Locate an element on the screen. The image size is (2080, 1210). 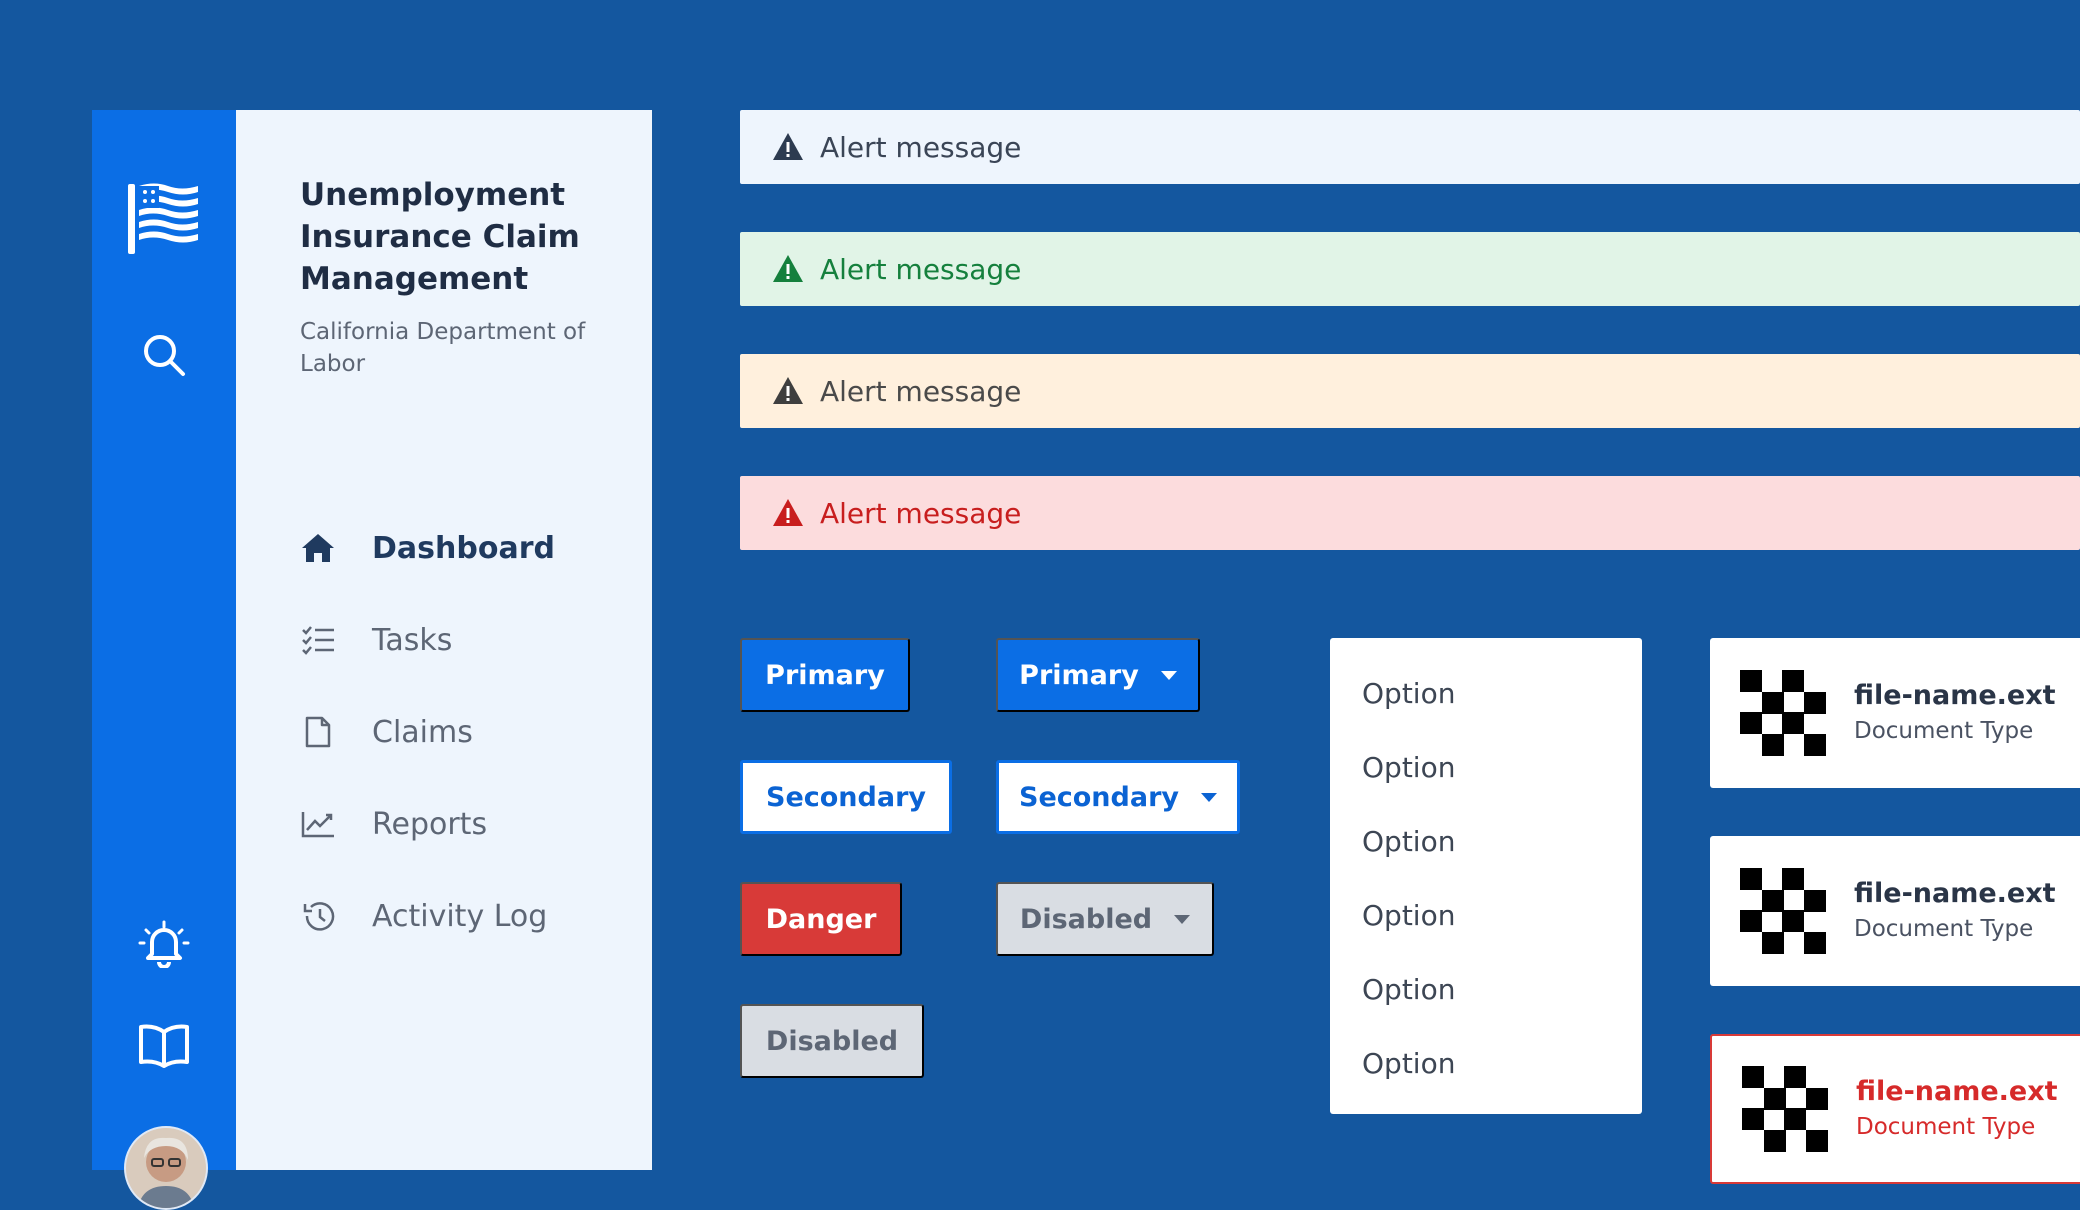
icon-rail is located at coordinates (164, 660).